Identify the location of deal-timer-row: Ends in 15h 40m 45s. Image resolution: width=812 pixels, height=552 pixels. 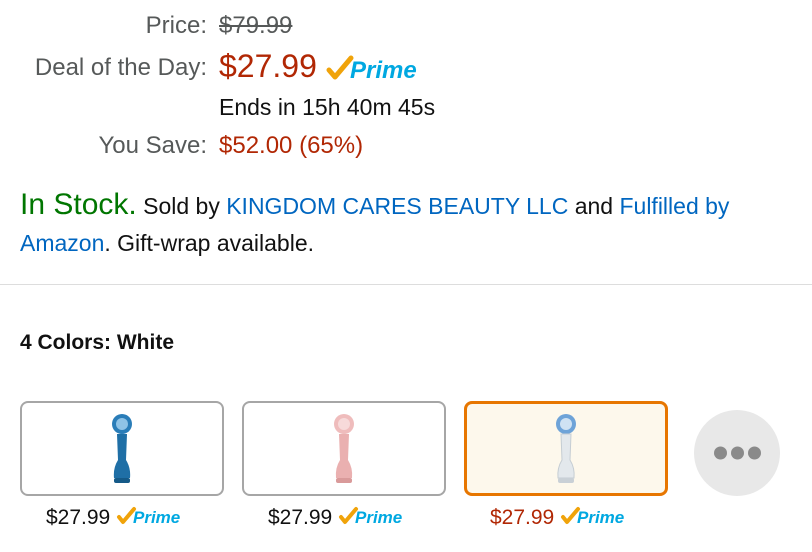
(406, 112).